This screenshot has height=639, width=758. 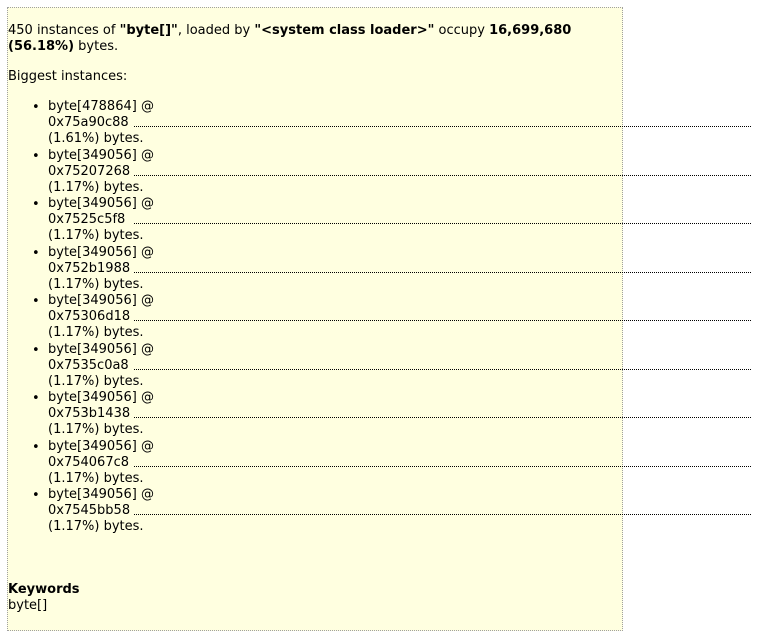 I want to click on instance-address-row: 0x75306d18, so click(x=399, y=317).